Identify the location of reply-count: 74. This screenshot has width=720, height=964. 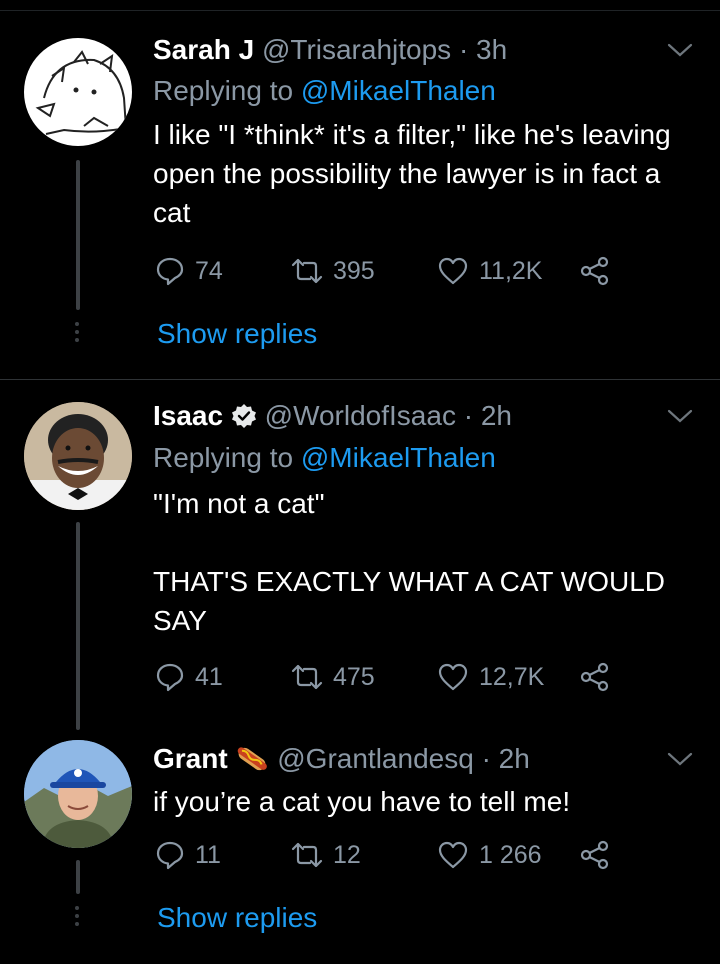
(209, 270).